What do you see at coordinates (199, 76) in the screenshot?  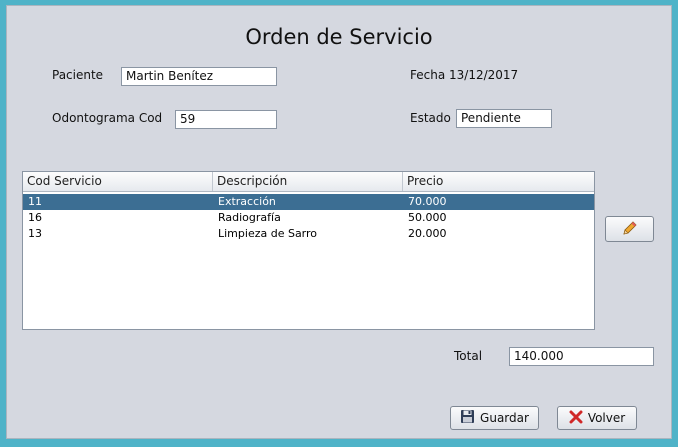 I see `paciente-field: Martin Benítez` at bounding box center [199, 76].